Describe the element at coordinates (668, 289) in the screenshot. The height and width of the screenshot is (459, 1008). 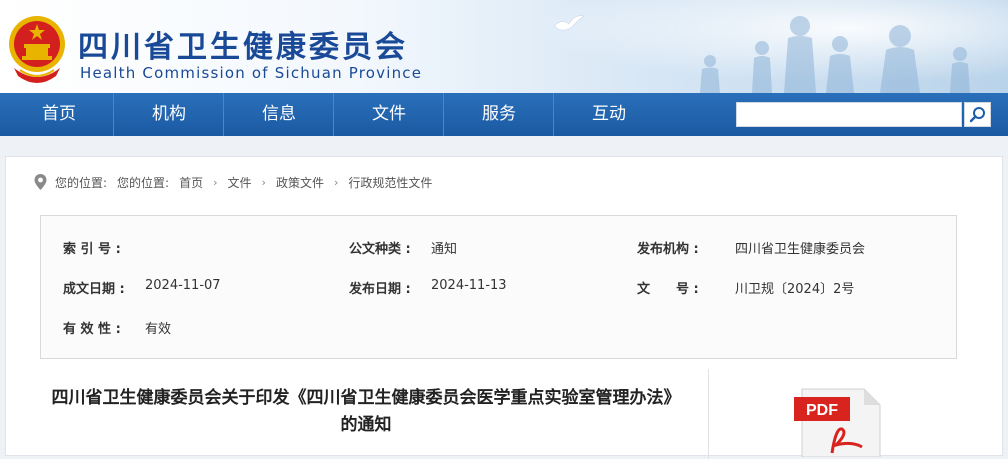
I see `meta-docno-label: 文 号 :` at that location.